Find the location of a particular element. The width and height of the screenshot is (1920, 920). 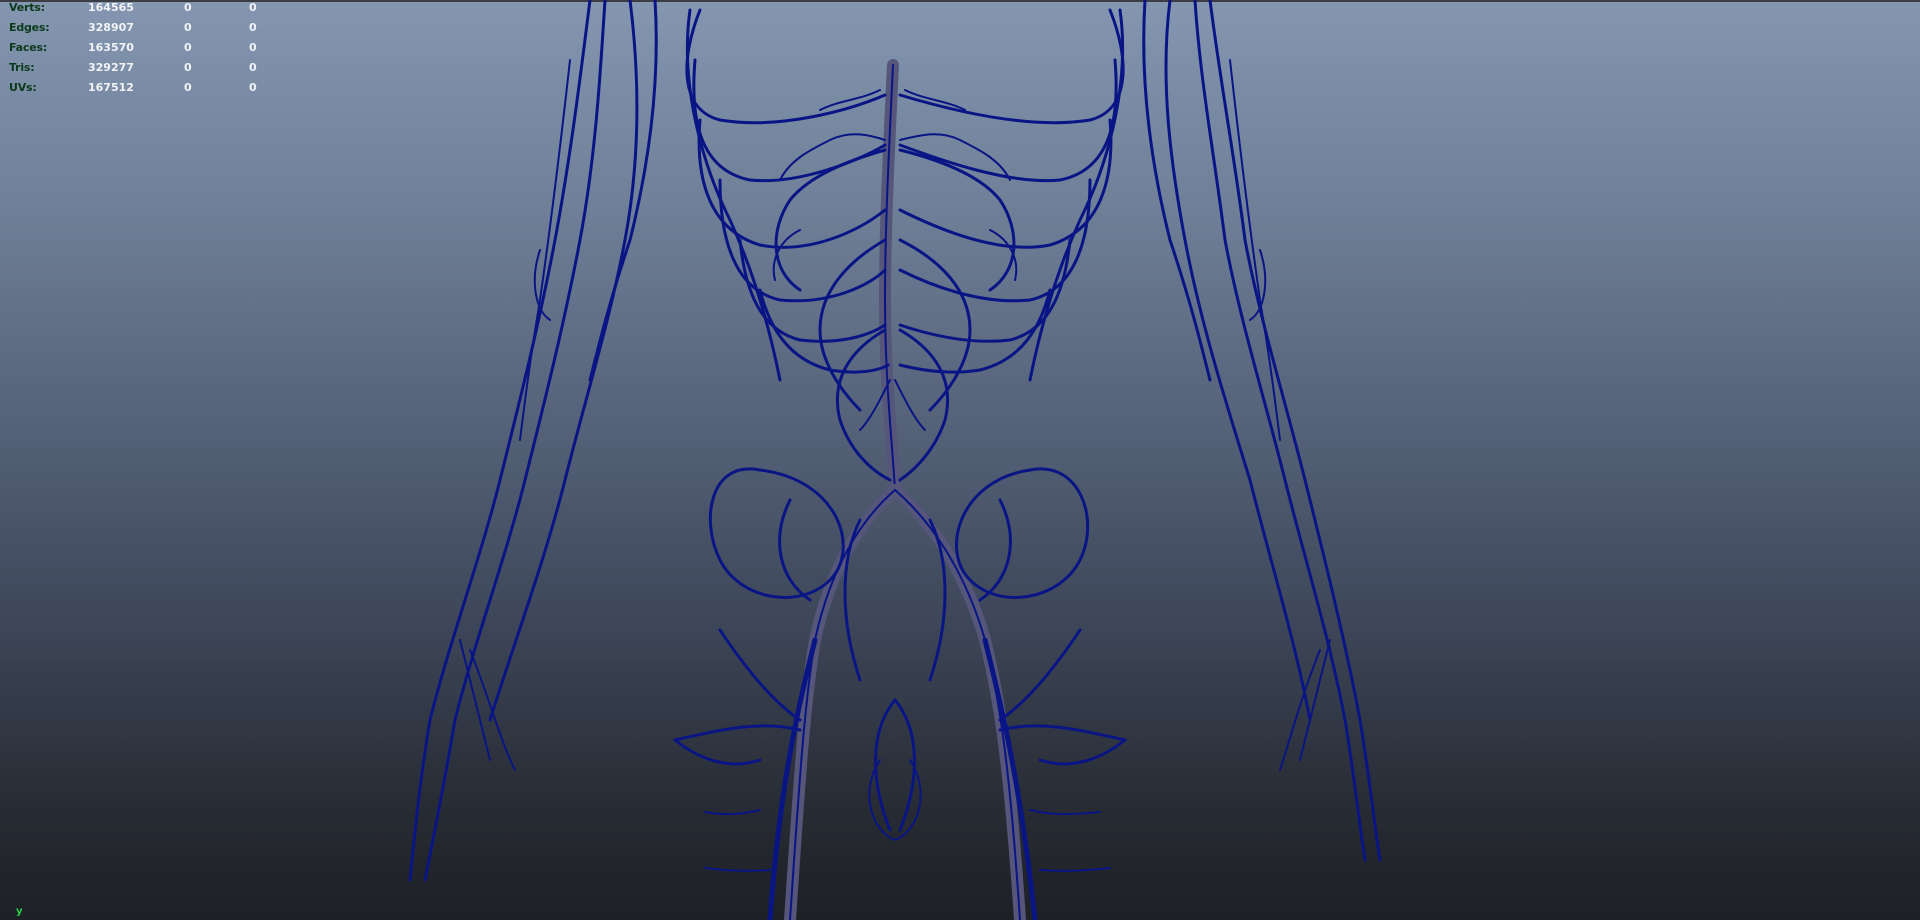

hud-row-edges: Edges: 328907 0 0 is located at coordinates (140, 30).